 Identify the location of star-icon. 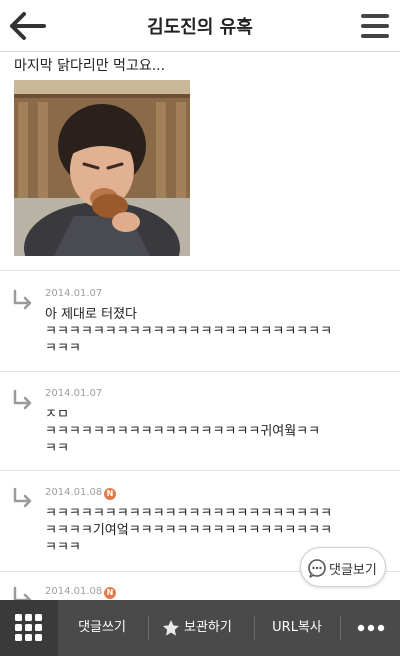
(171, 628).